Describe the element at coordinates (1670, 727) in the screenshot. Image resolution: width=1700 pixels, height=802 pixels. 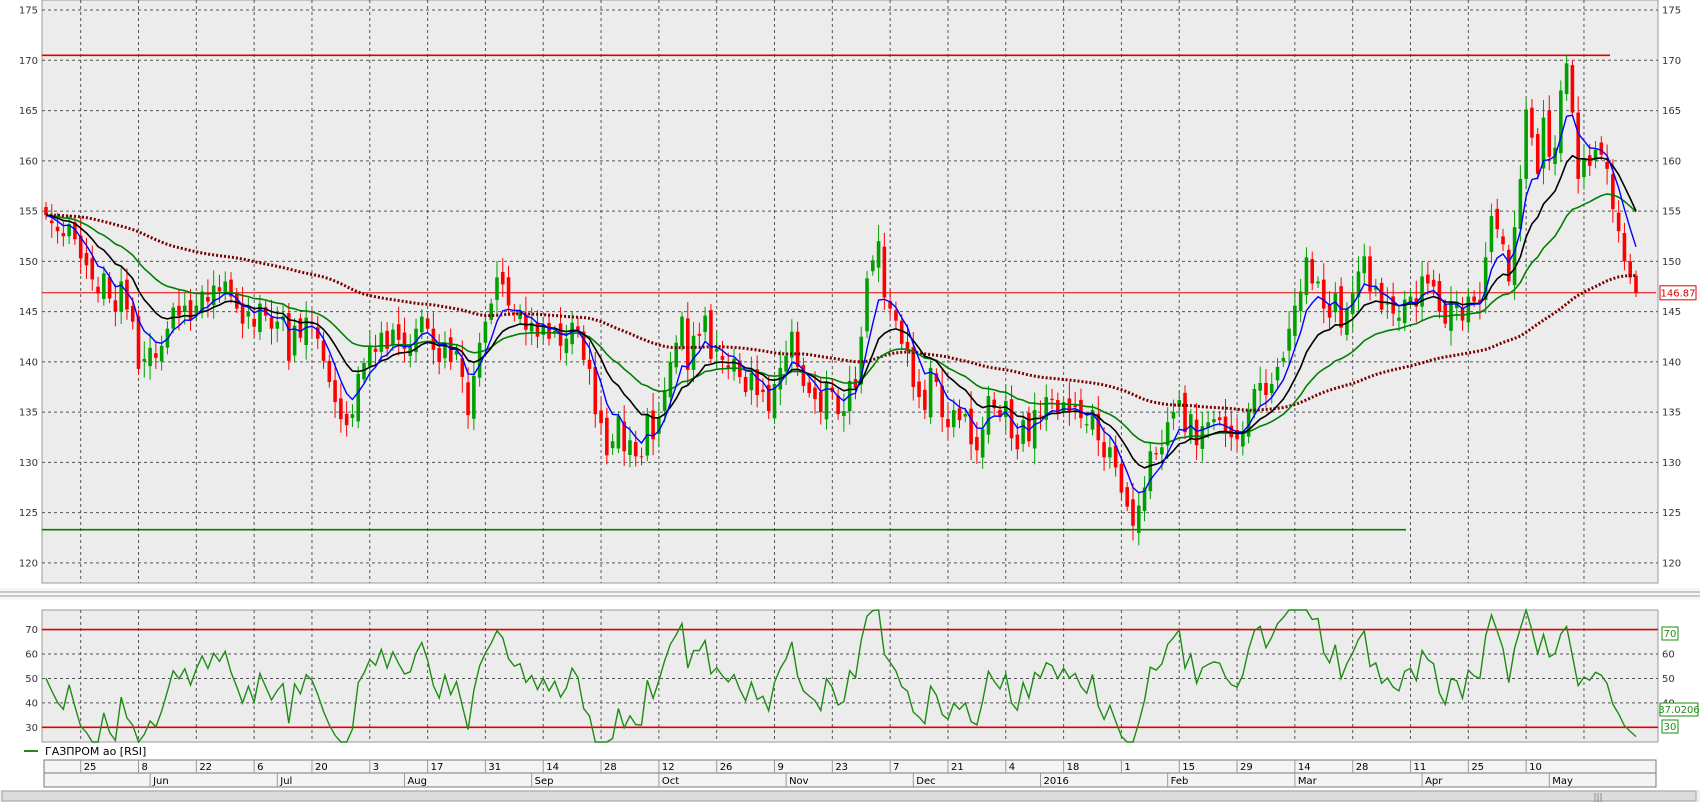
I see `rsi-30-label: 30` at that location.